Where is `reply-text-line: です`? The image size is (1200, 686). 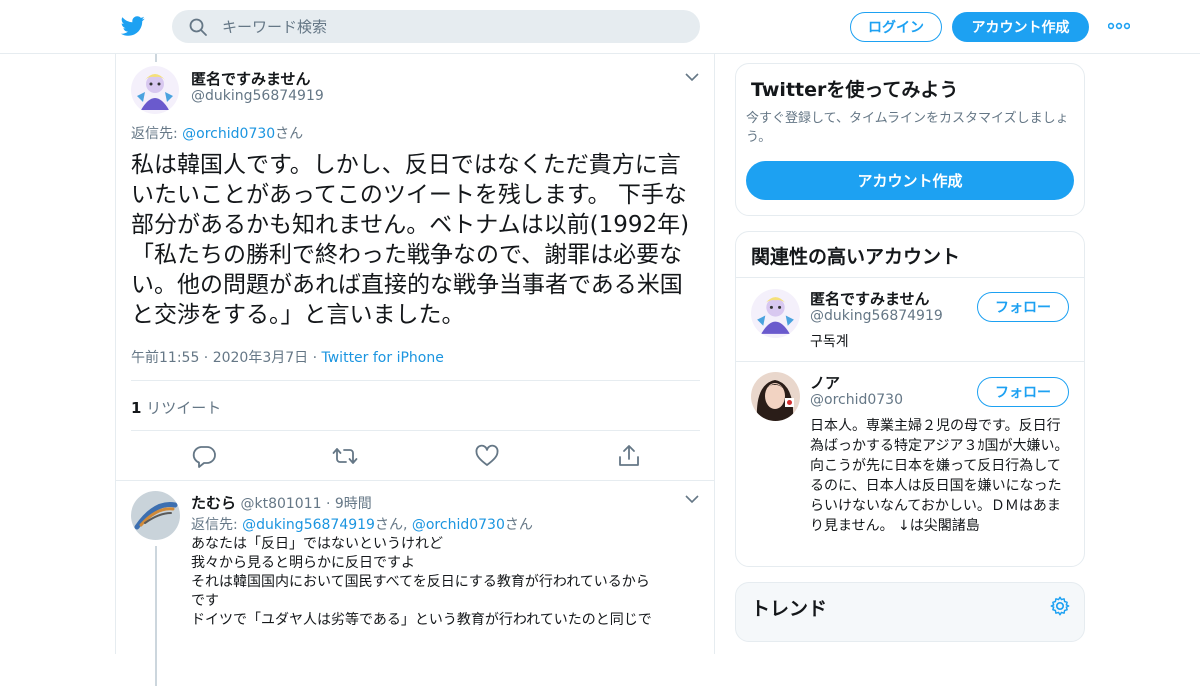 reply-text-line: です is located at coordinates (205, 601).